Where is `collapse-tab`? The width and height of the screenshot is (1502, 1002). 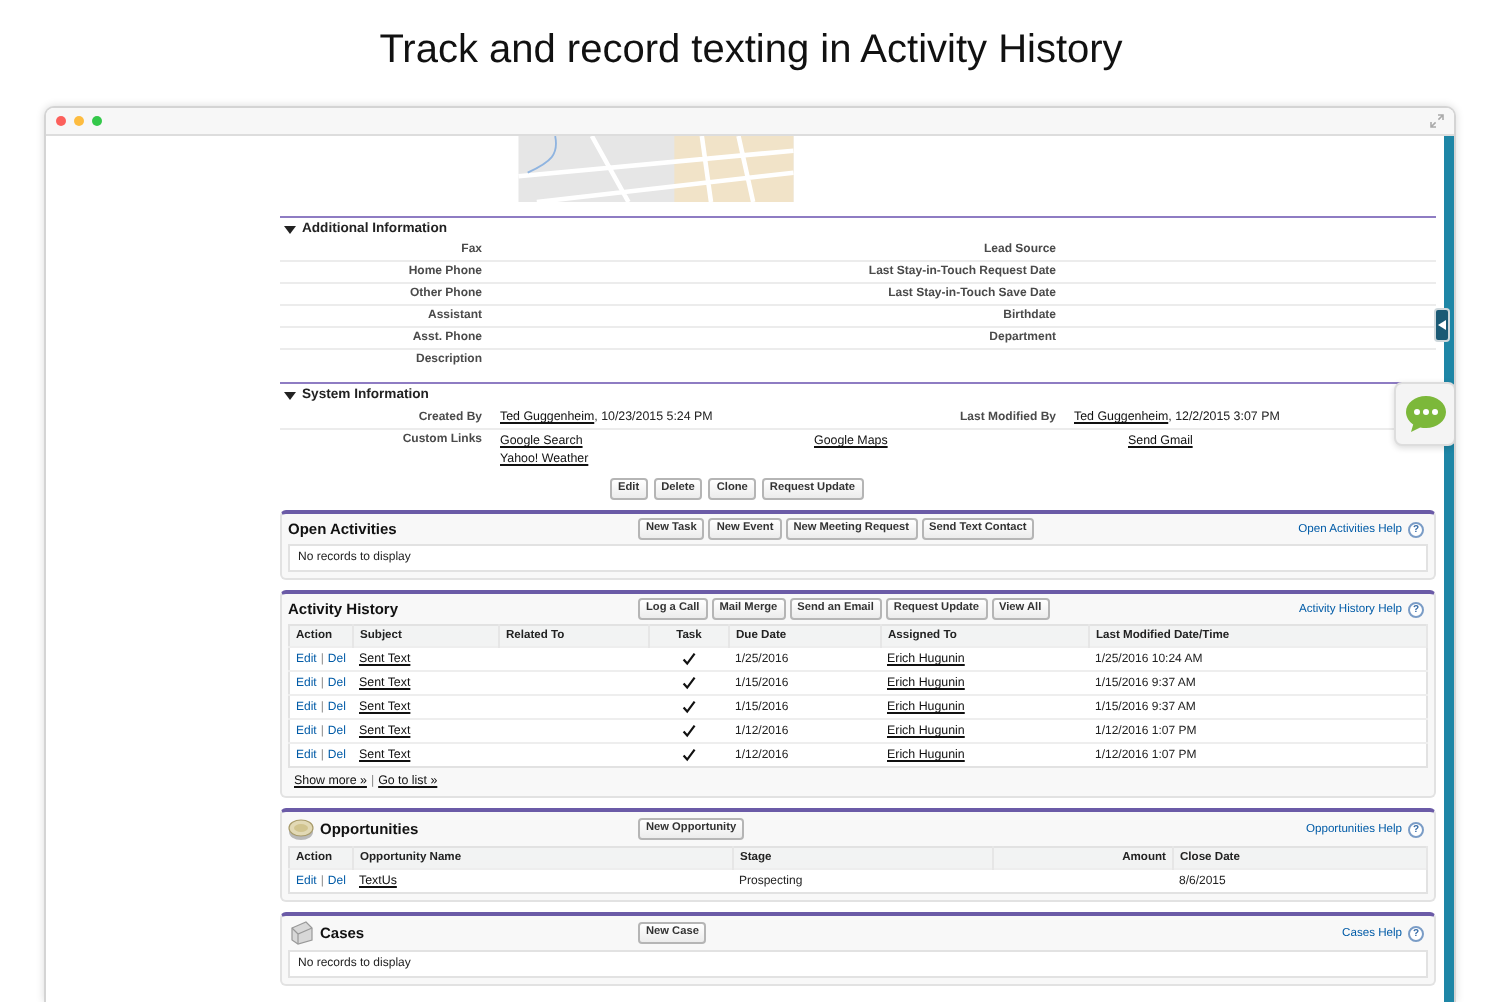 collapse-tab is located at coordinates (1442, 325).